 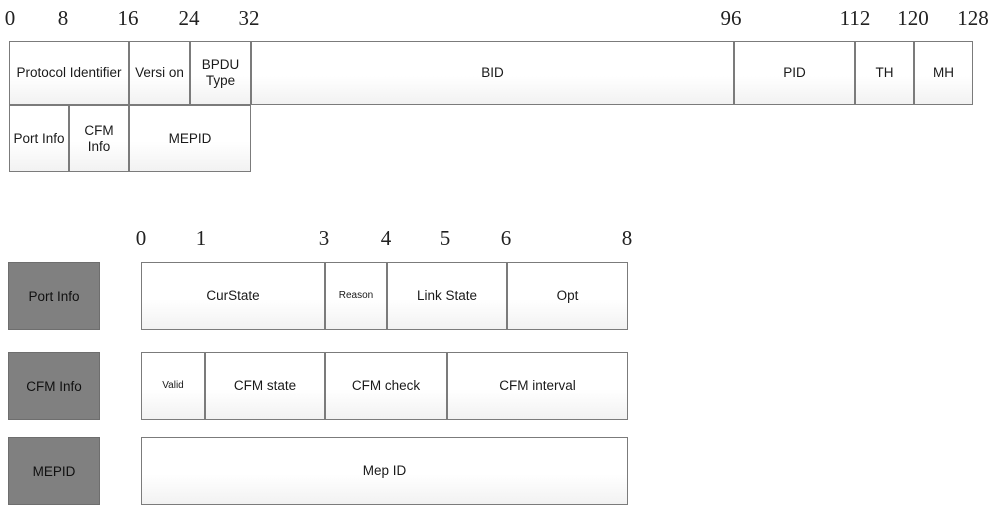 I want to click on cfm-info-field-cfm-interval: CFM interval, so click(x=537, y=386).